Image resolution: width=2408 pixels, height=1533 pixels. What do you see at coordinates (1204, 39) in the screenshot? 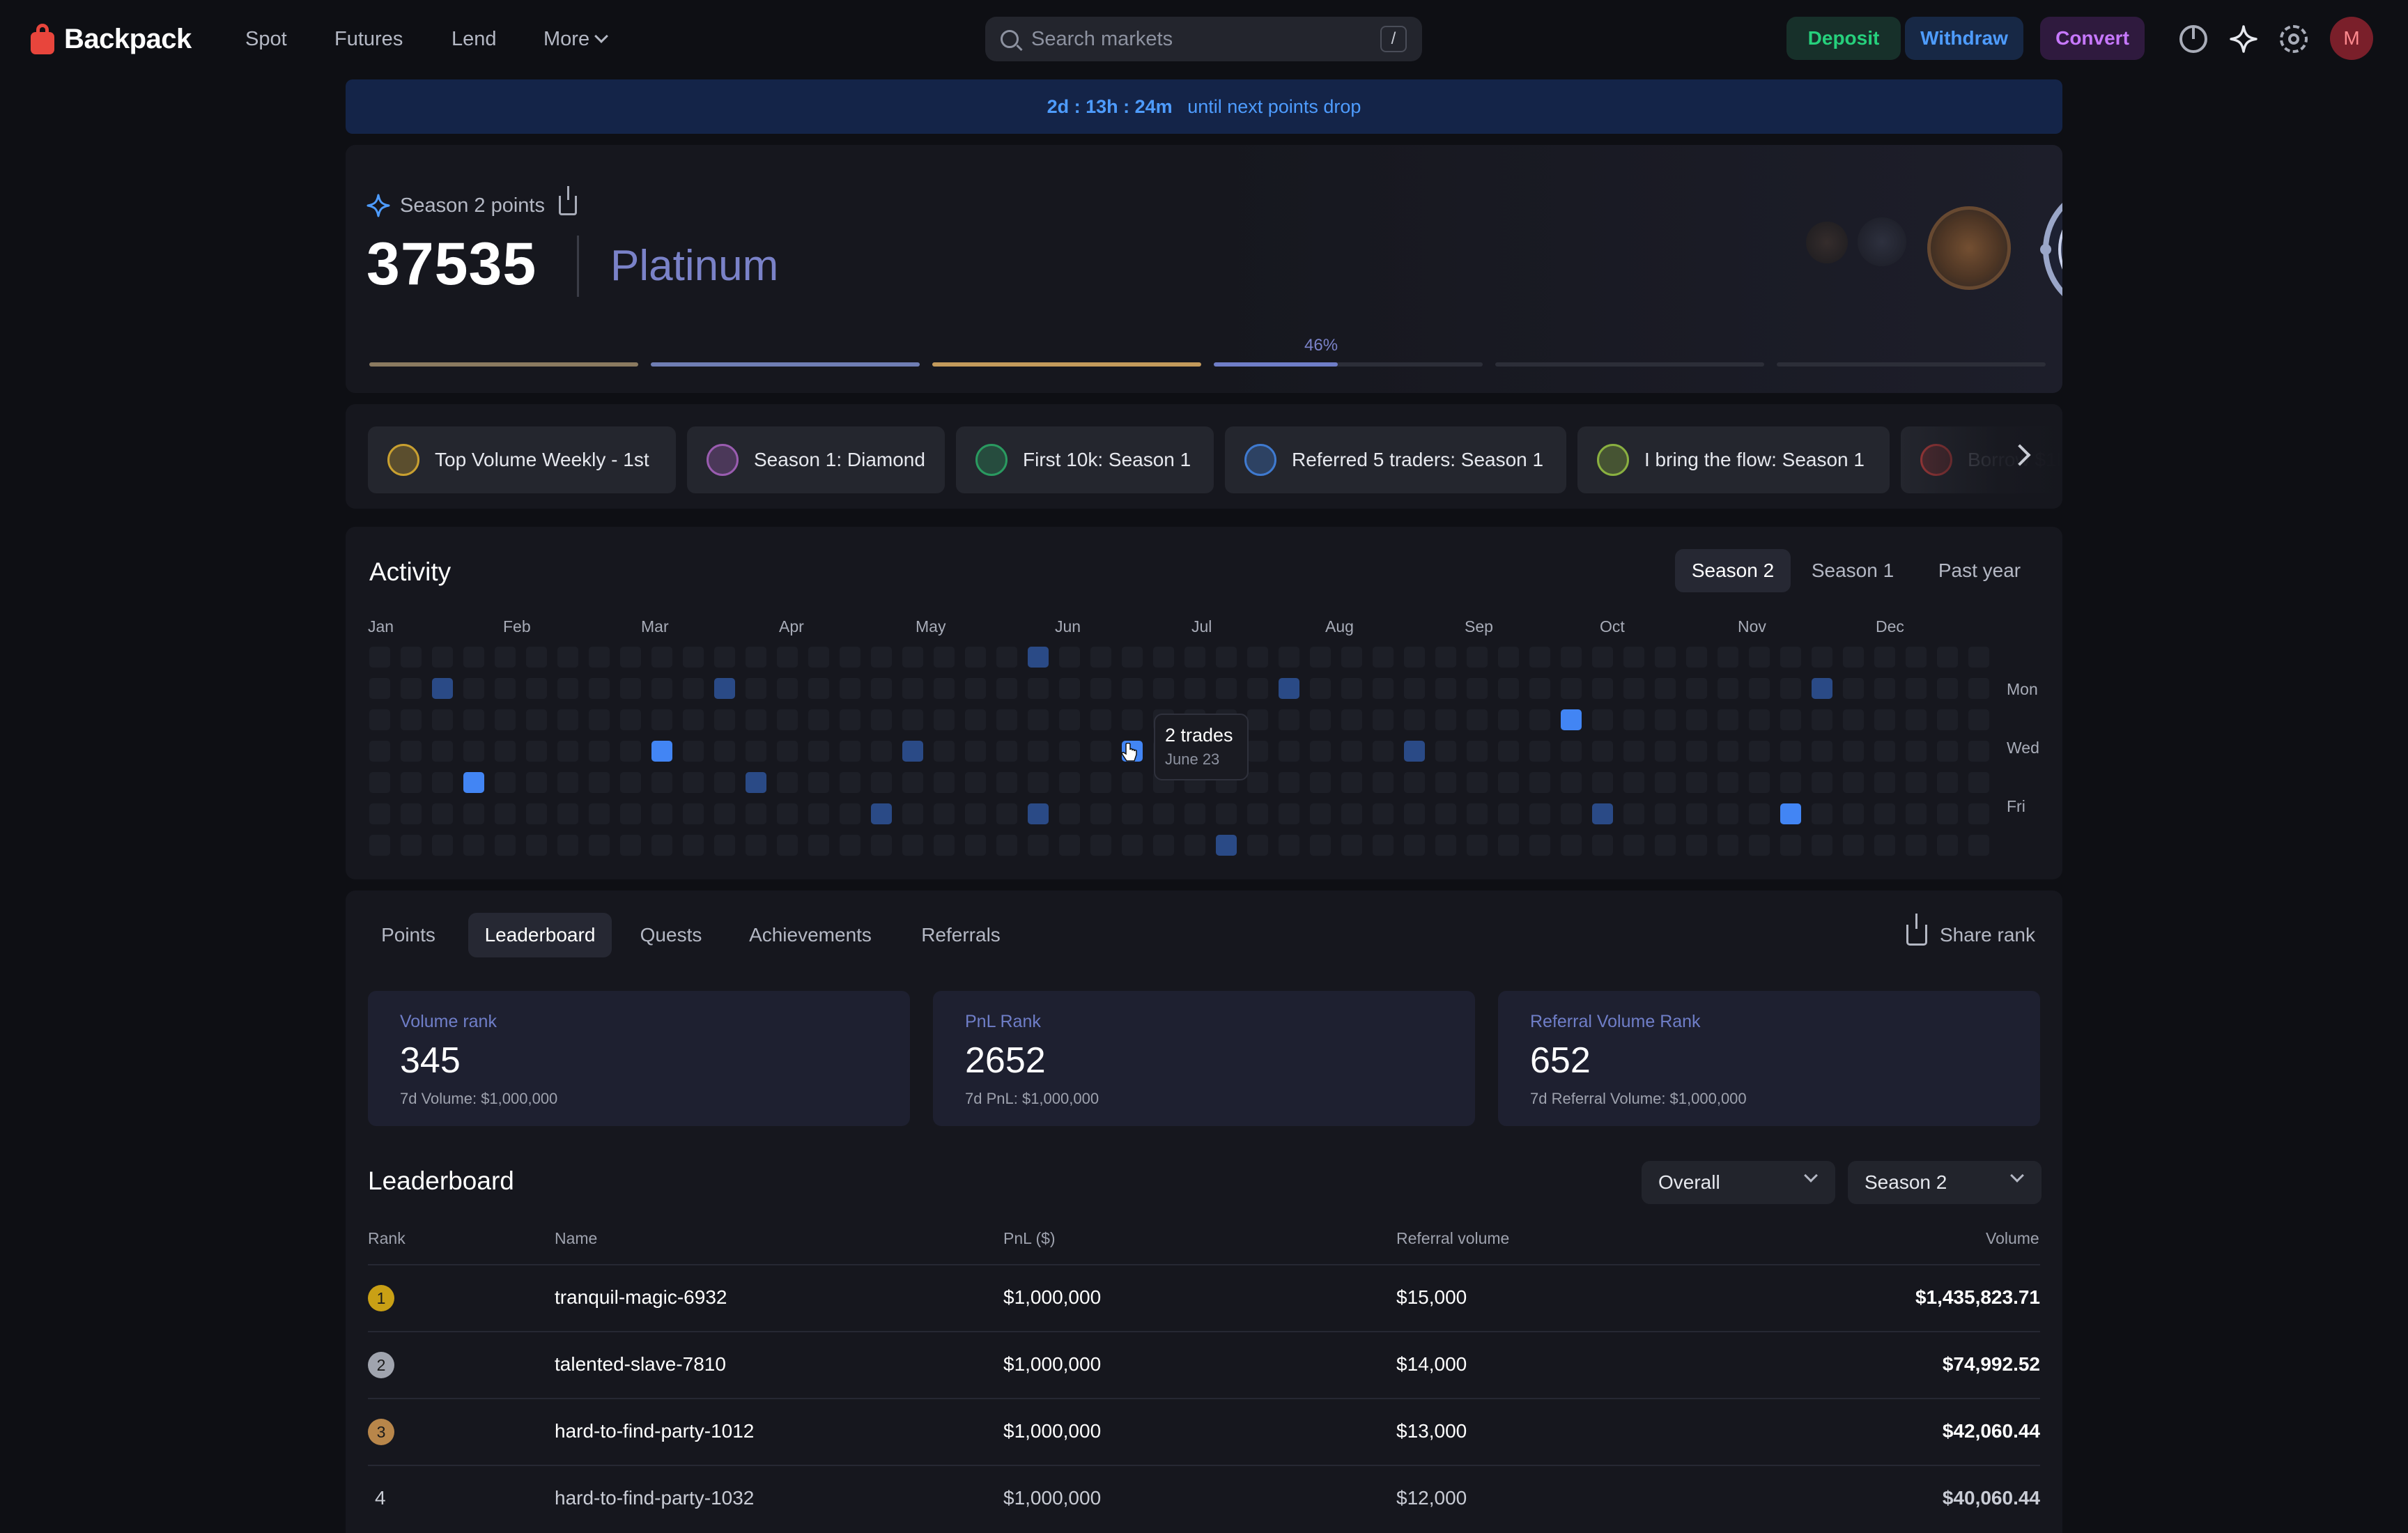
I see `search-bar: /` at bounding box center [1204, 39].